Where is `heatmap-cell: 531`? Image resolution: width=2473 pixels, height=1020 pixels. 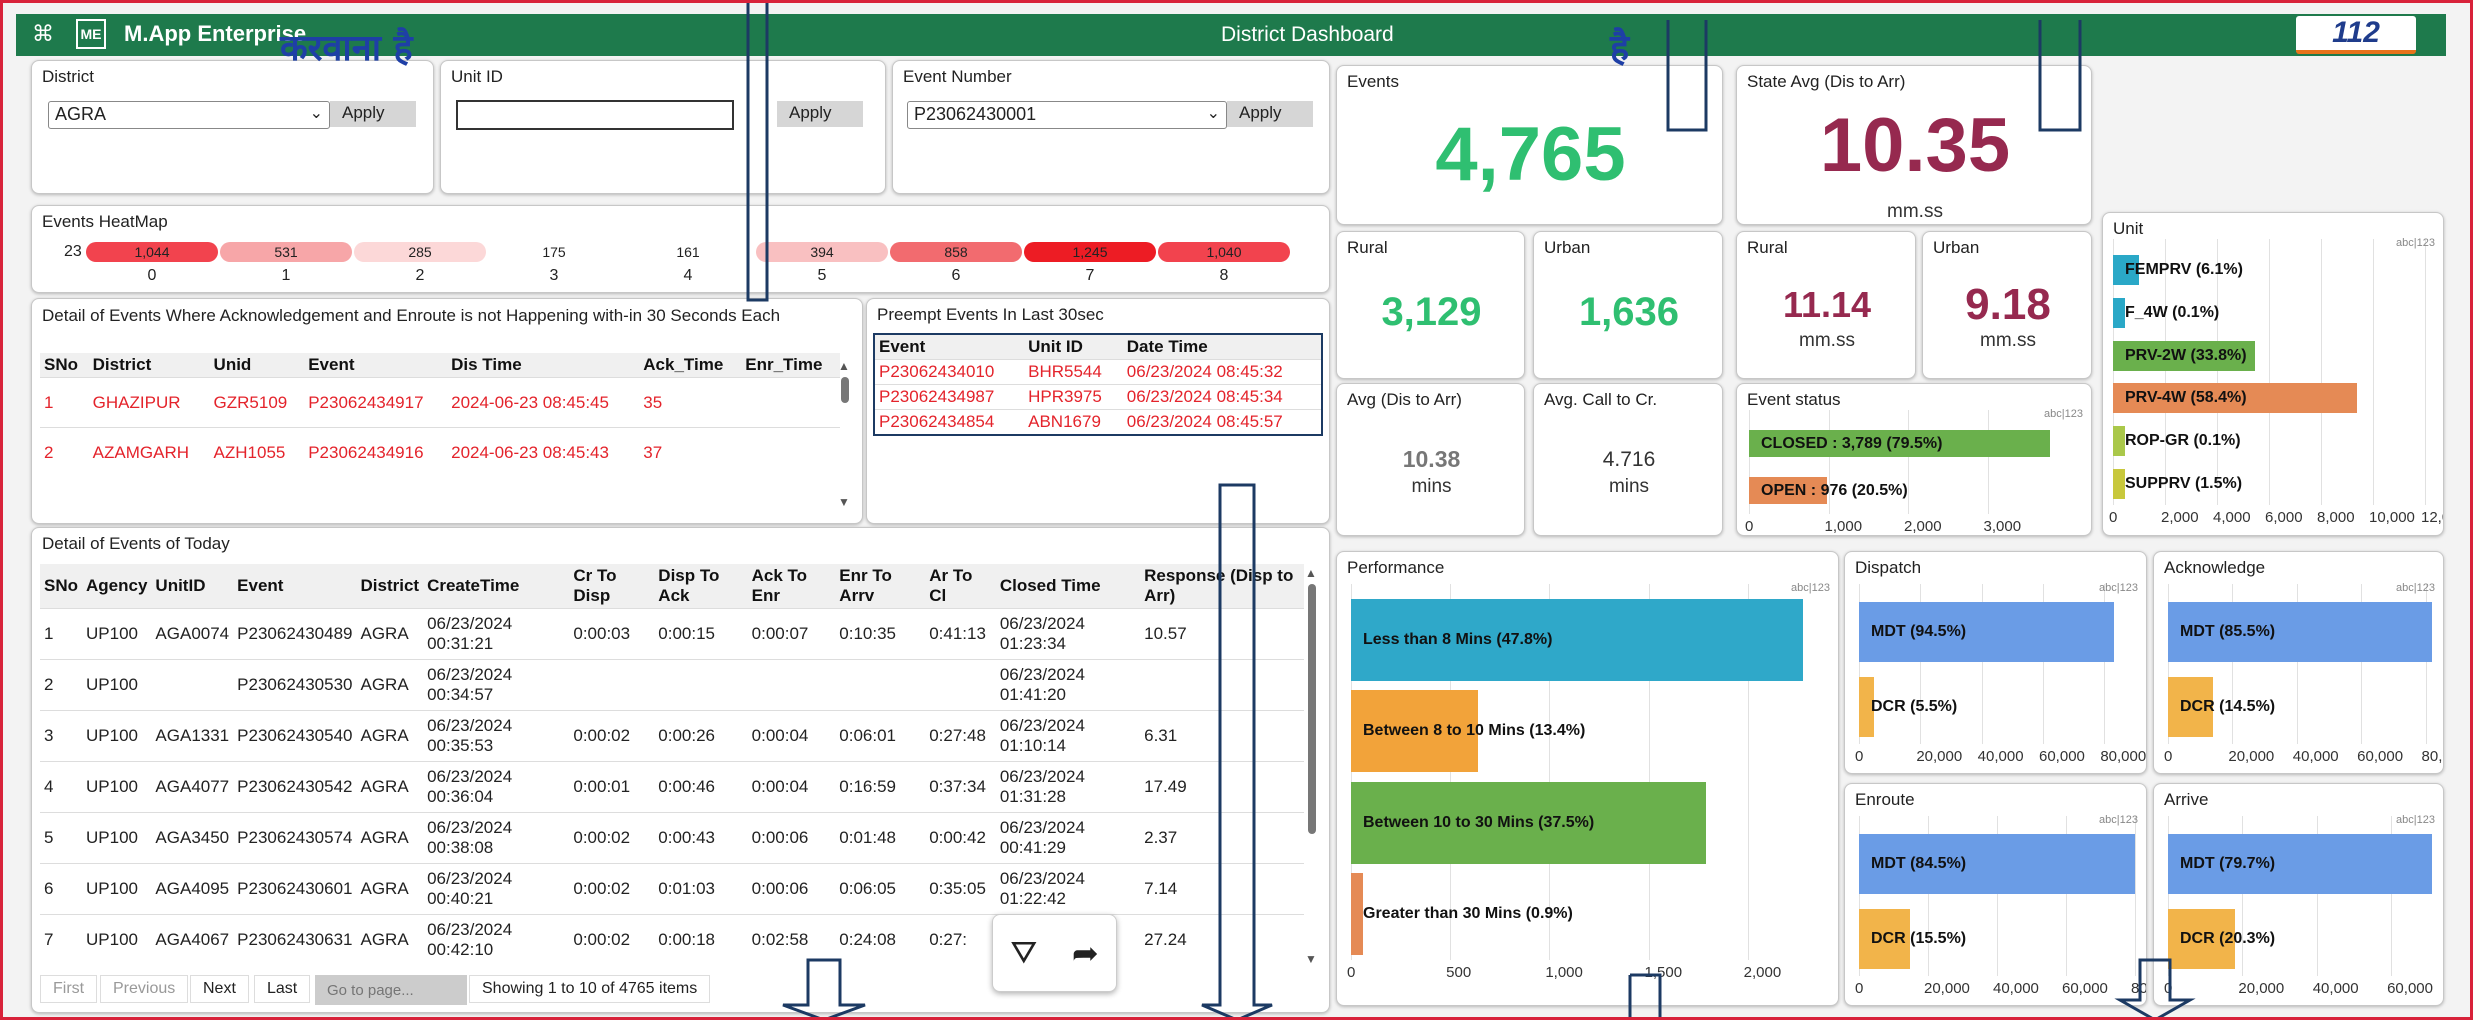
heatmap-cell: 531 is located at coordinates (286, 252).